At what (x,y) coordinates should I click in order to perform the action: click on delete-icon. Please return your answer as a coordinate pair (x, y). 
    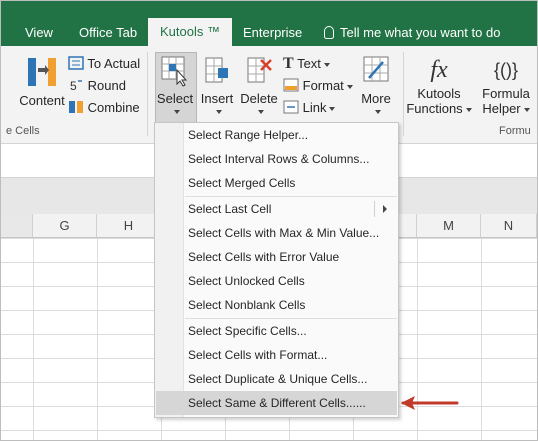
    Looking at the image, I should click on (259, 70).